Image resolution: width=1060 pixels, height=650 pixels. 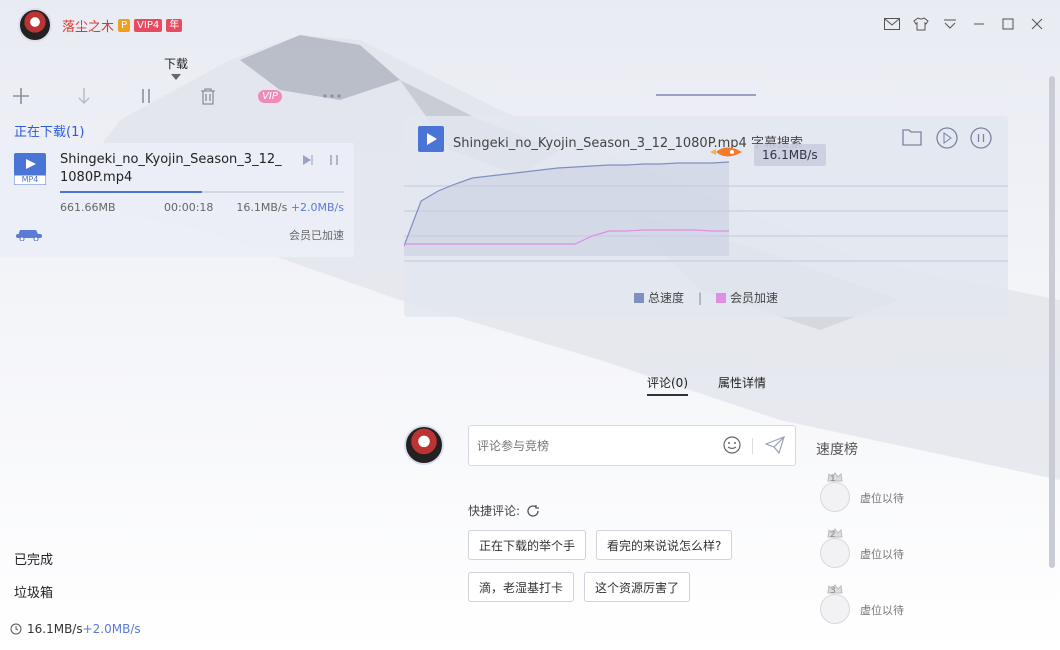 I want to click on speed-chart, so click(x=706, y=211).